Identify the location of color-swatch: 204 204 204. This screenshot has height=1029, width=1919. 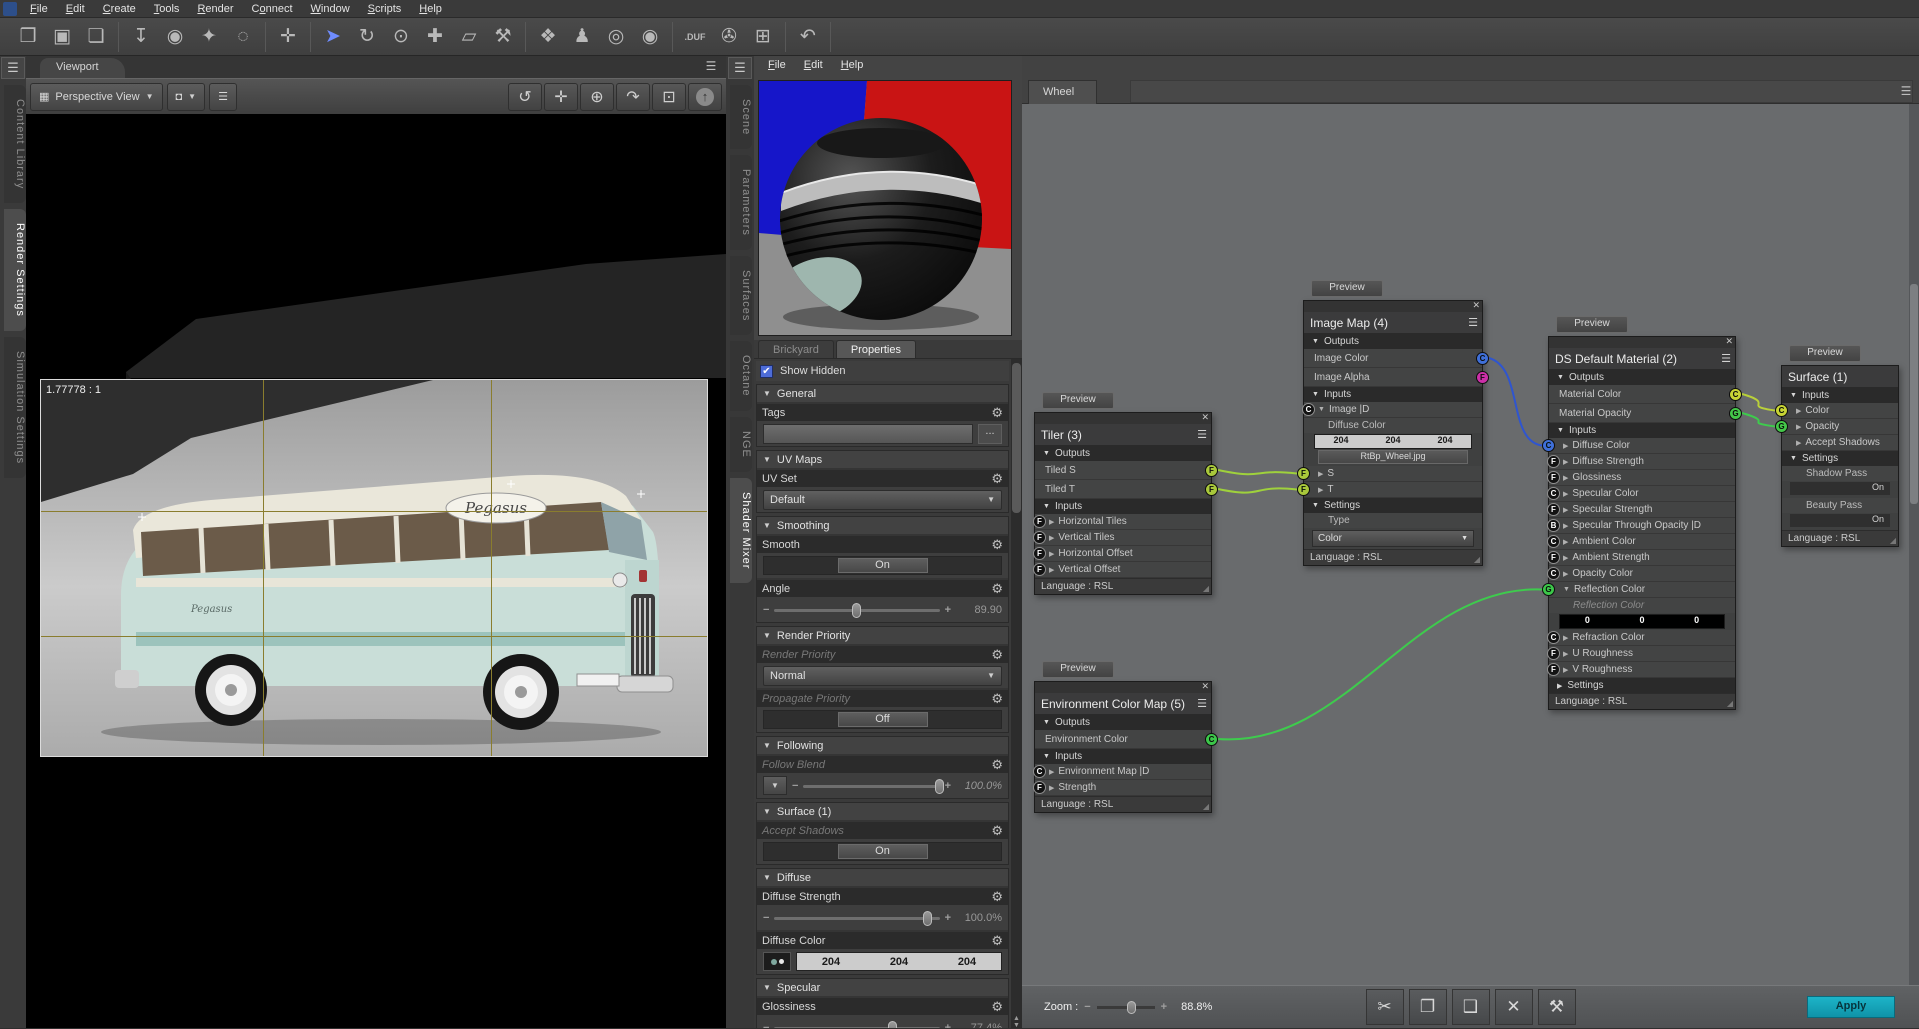
(899, 961).